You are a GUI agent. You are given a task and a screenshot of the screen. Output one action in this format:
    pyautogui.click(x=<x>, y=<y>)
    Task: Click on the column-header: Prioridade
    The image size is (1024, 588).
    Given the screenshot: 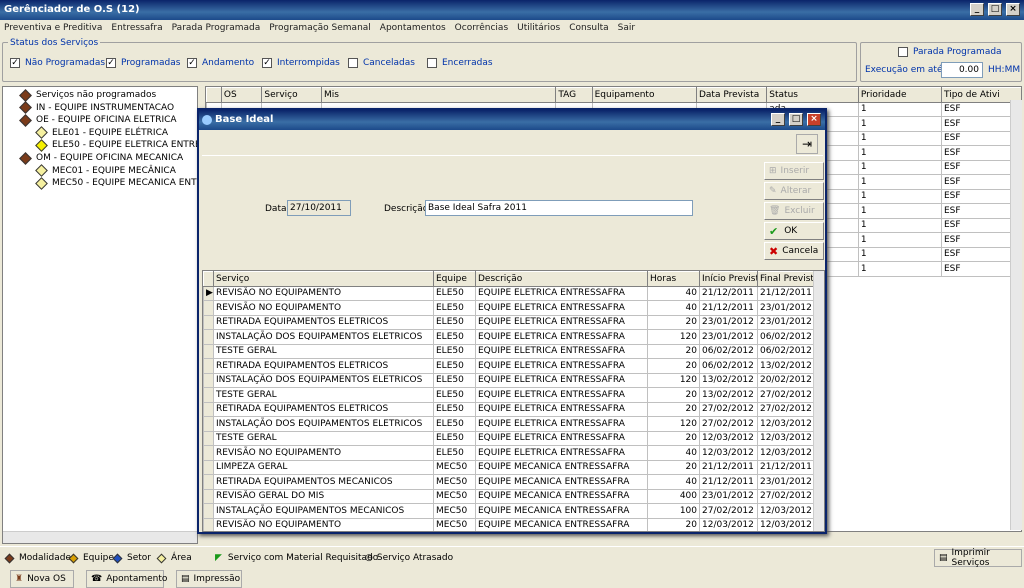 What is the action you would take?
    pyautogui.click(x=899, y=95)
    